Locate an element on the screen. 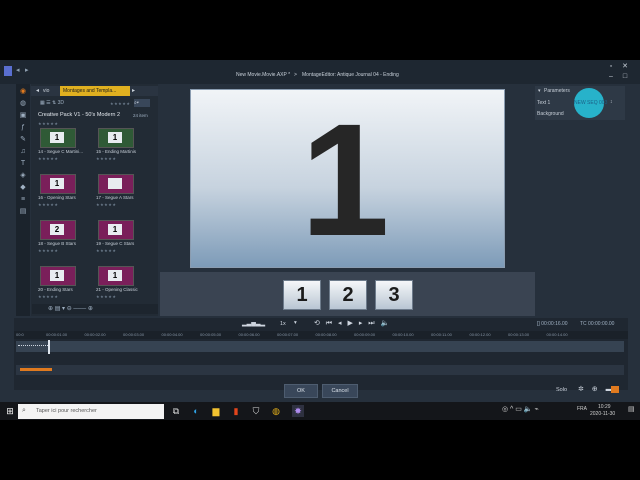  preview-big-number: 1 is located at coordinates (345, 179).